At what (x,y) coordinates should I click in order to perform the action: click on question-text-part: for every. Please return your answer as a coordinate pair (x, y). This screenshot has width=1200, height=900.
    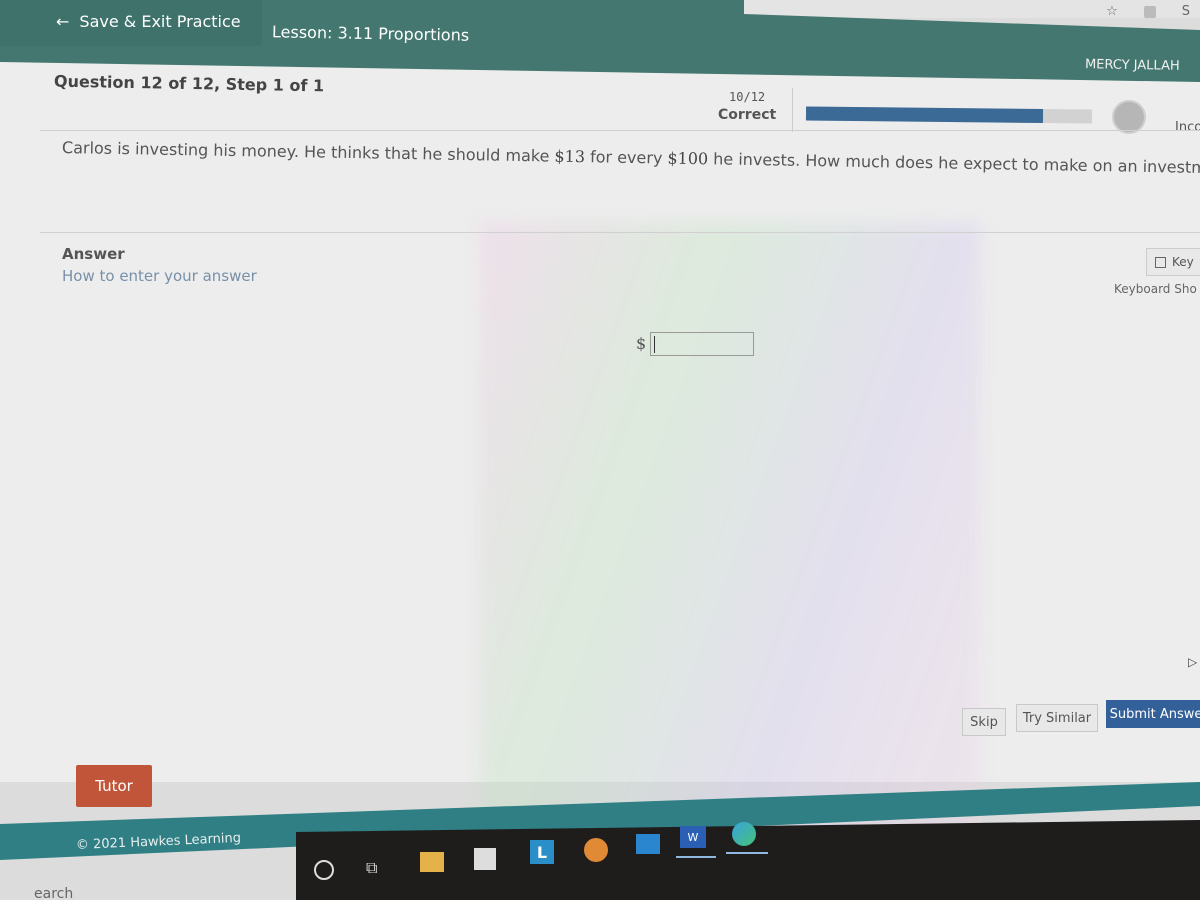
    Looking at the image, I should click on (626, 157).